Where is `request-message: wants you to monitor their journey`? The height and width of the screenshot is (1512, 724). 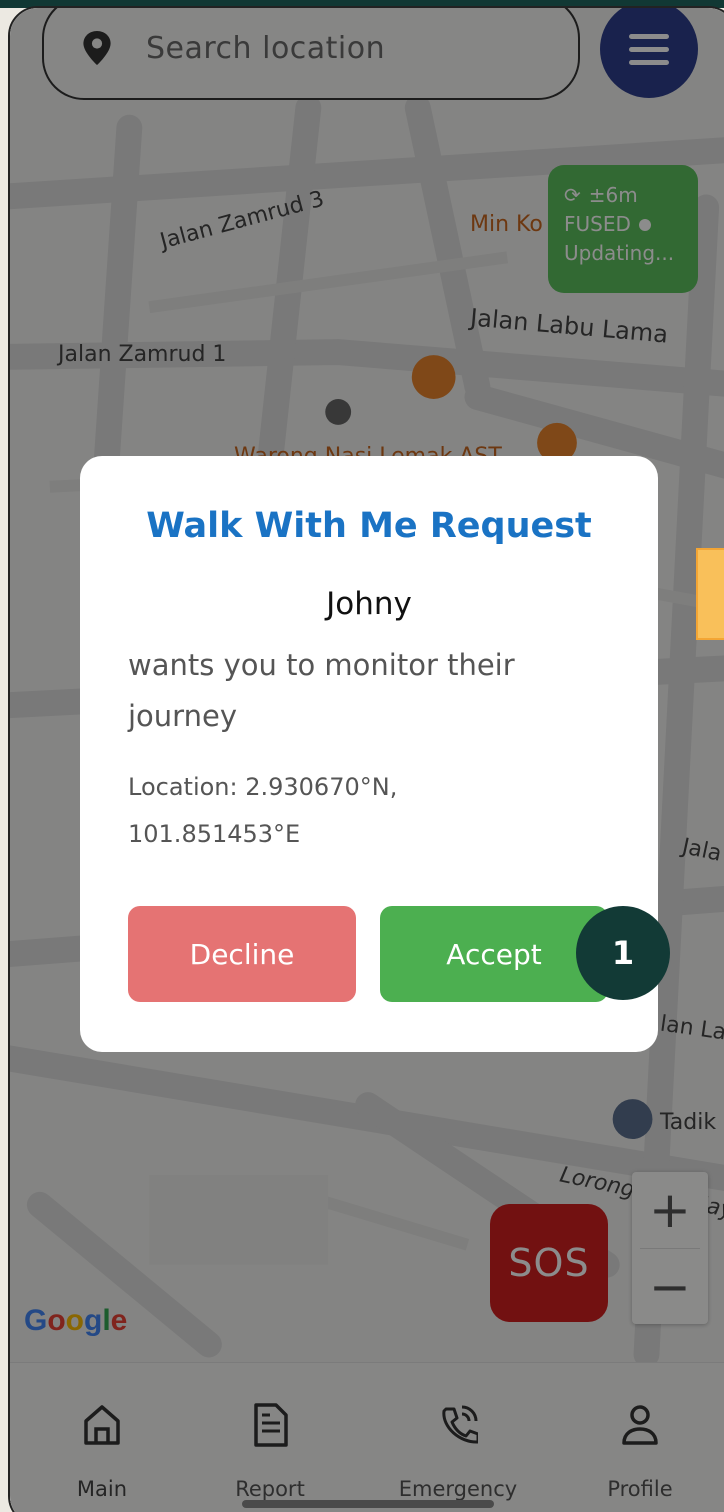
request-message: wants you to monitor their journey is located at coordinates (321, 690).